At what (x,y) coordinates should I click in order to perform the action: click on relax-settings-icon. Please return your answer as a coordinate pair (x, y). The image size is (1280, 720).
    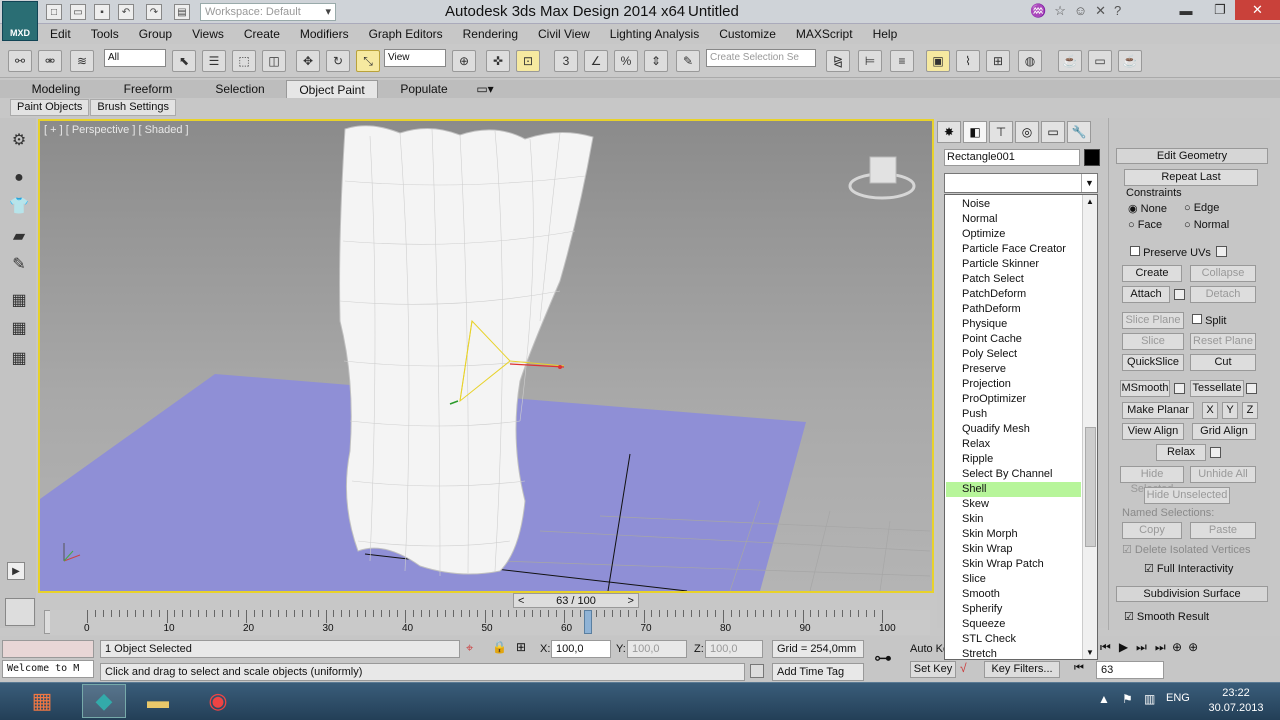
    Looking at the image, I should click on (1215, 452).